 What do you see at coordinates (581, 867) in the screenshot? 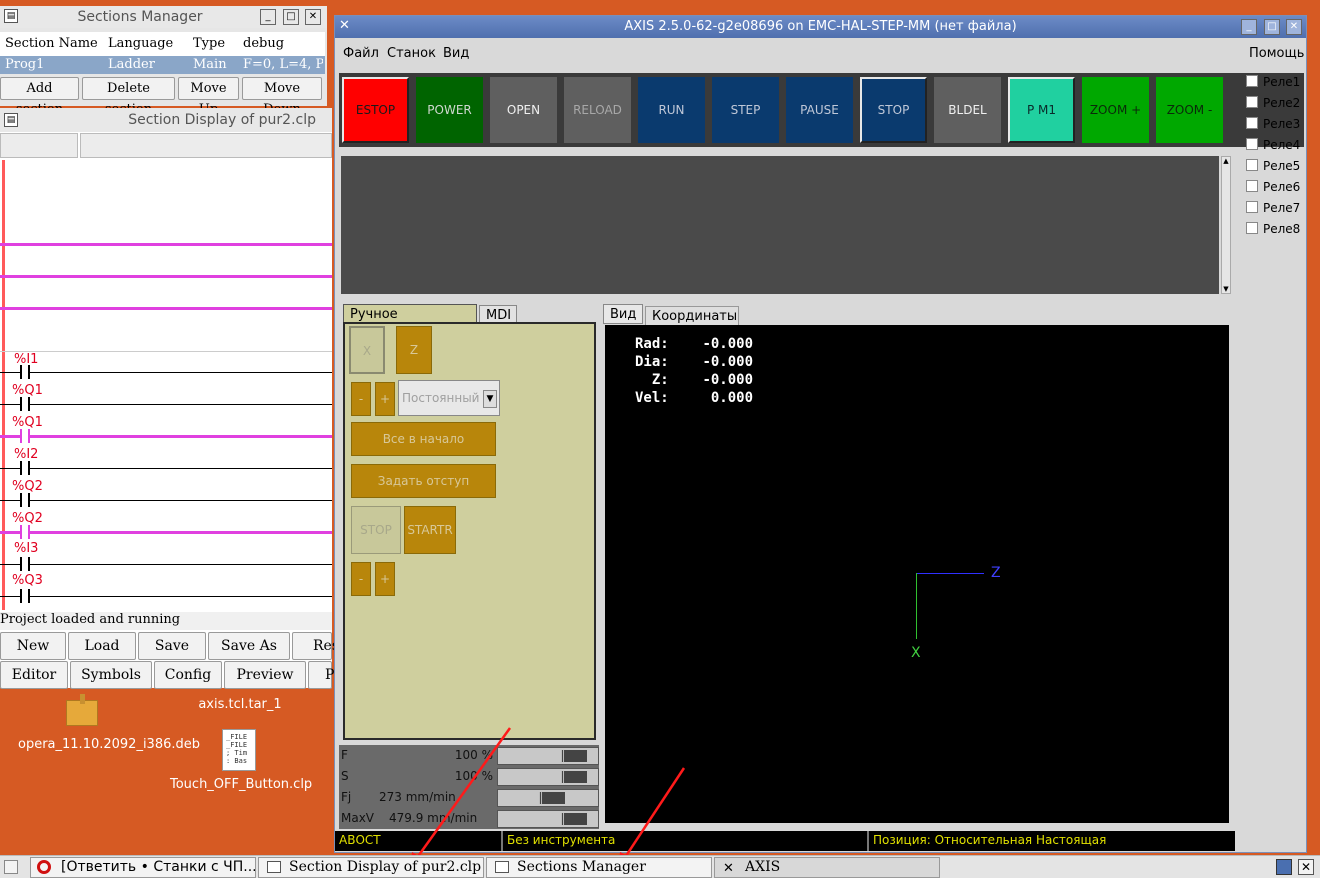
I see `taskbar-label: Sections Manager` at bounding box center [581, 867].